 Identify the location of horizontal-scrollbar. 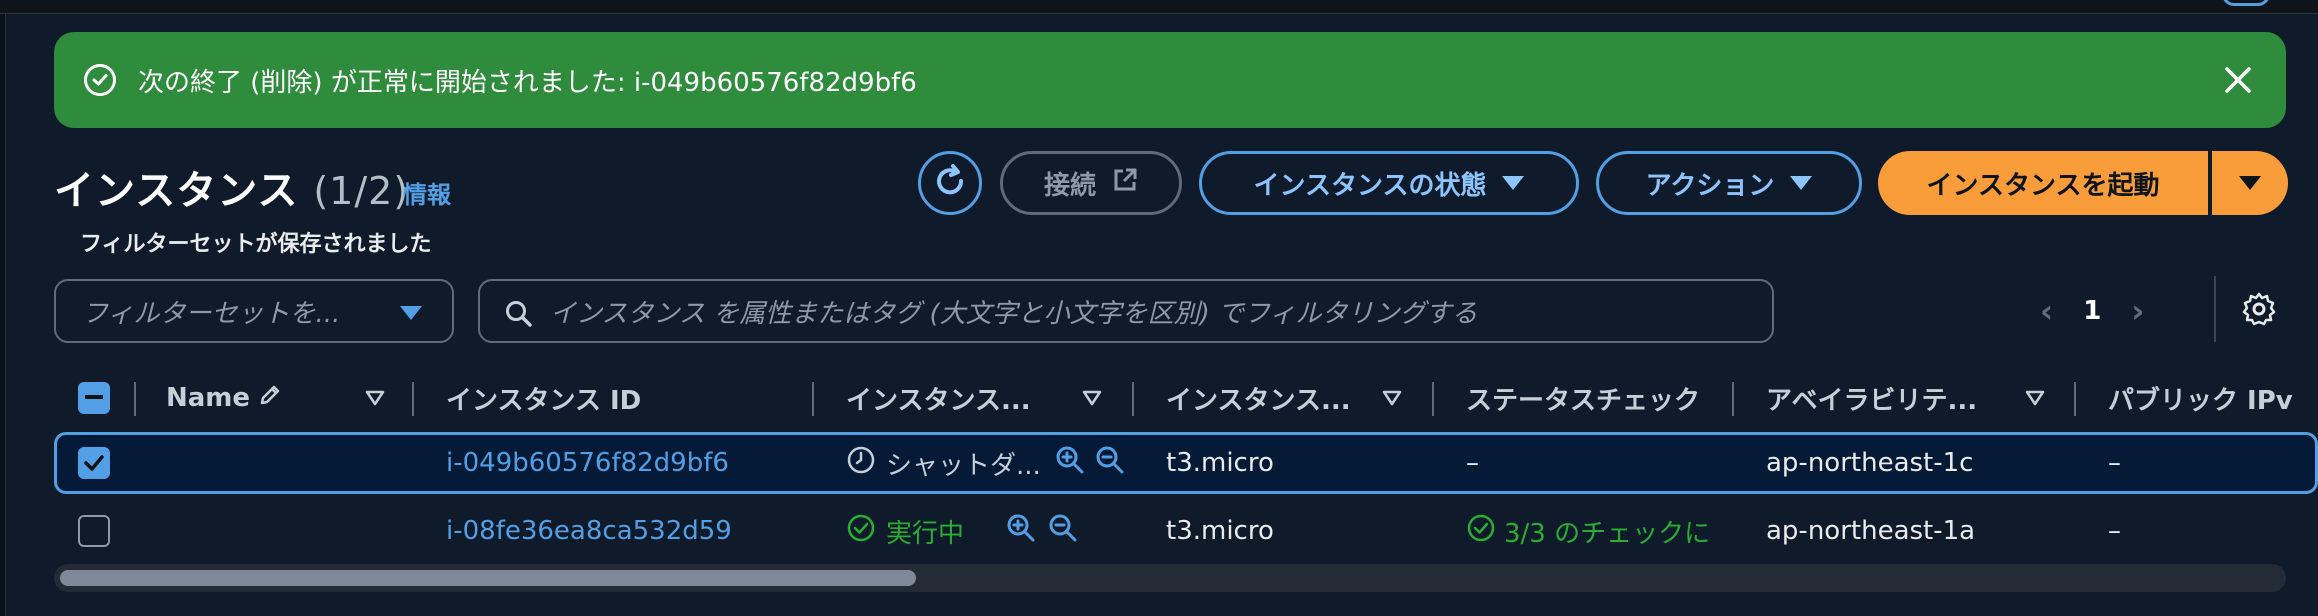
(1170, 578).